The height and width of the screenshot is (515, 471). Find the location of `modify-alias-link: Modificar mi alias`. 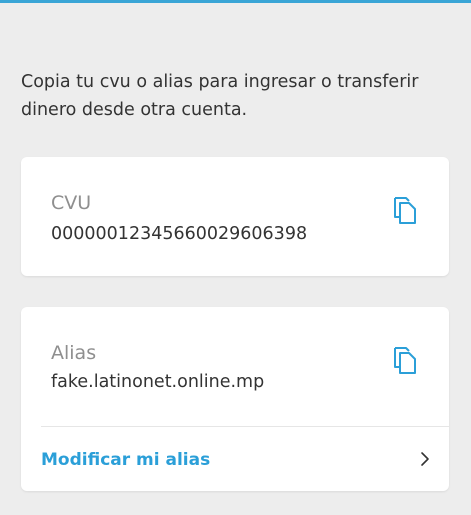

modify-alias-link: Modificar mi alias is located at coordinates (235, 459).